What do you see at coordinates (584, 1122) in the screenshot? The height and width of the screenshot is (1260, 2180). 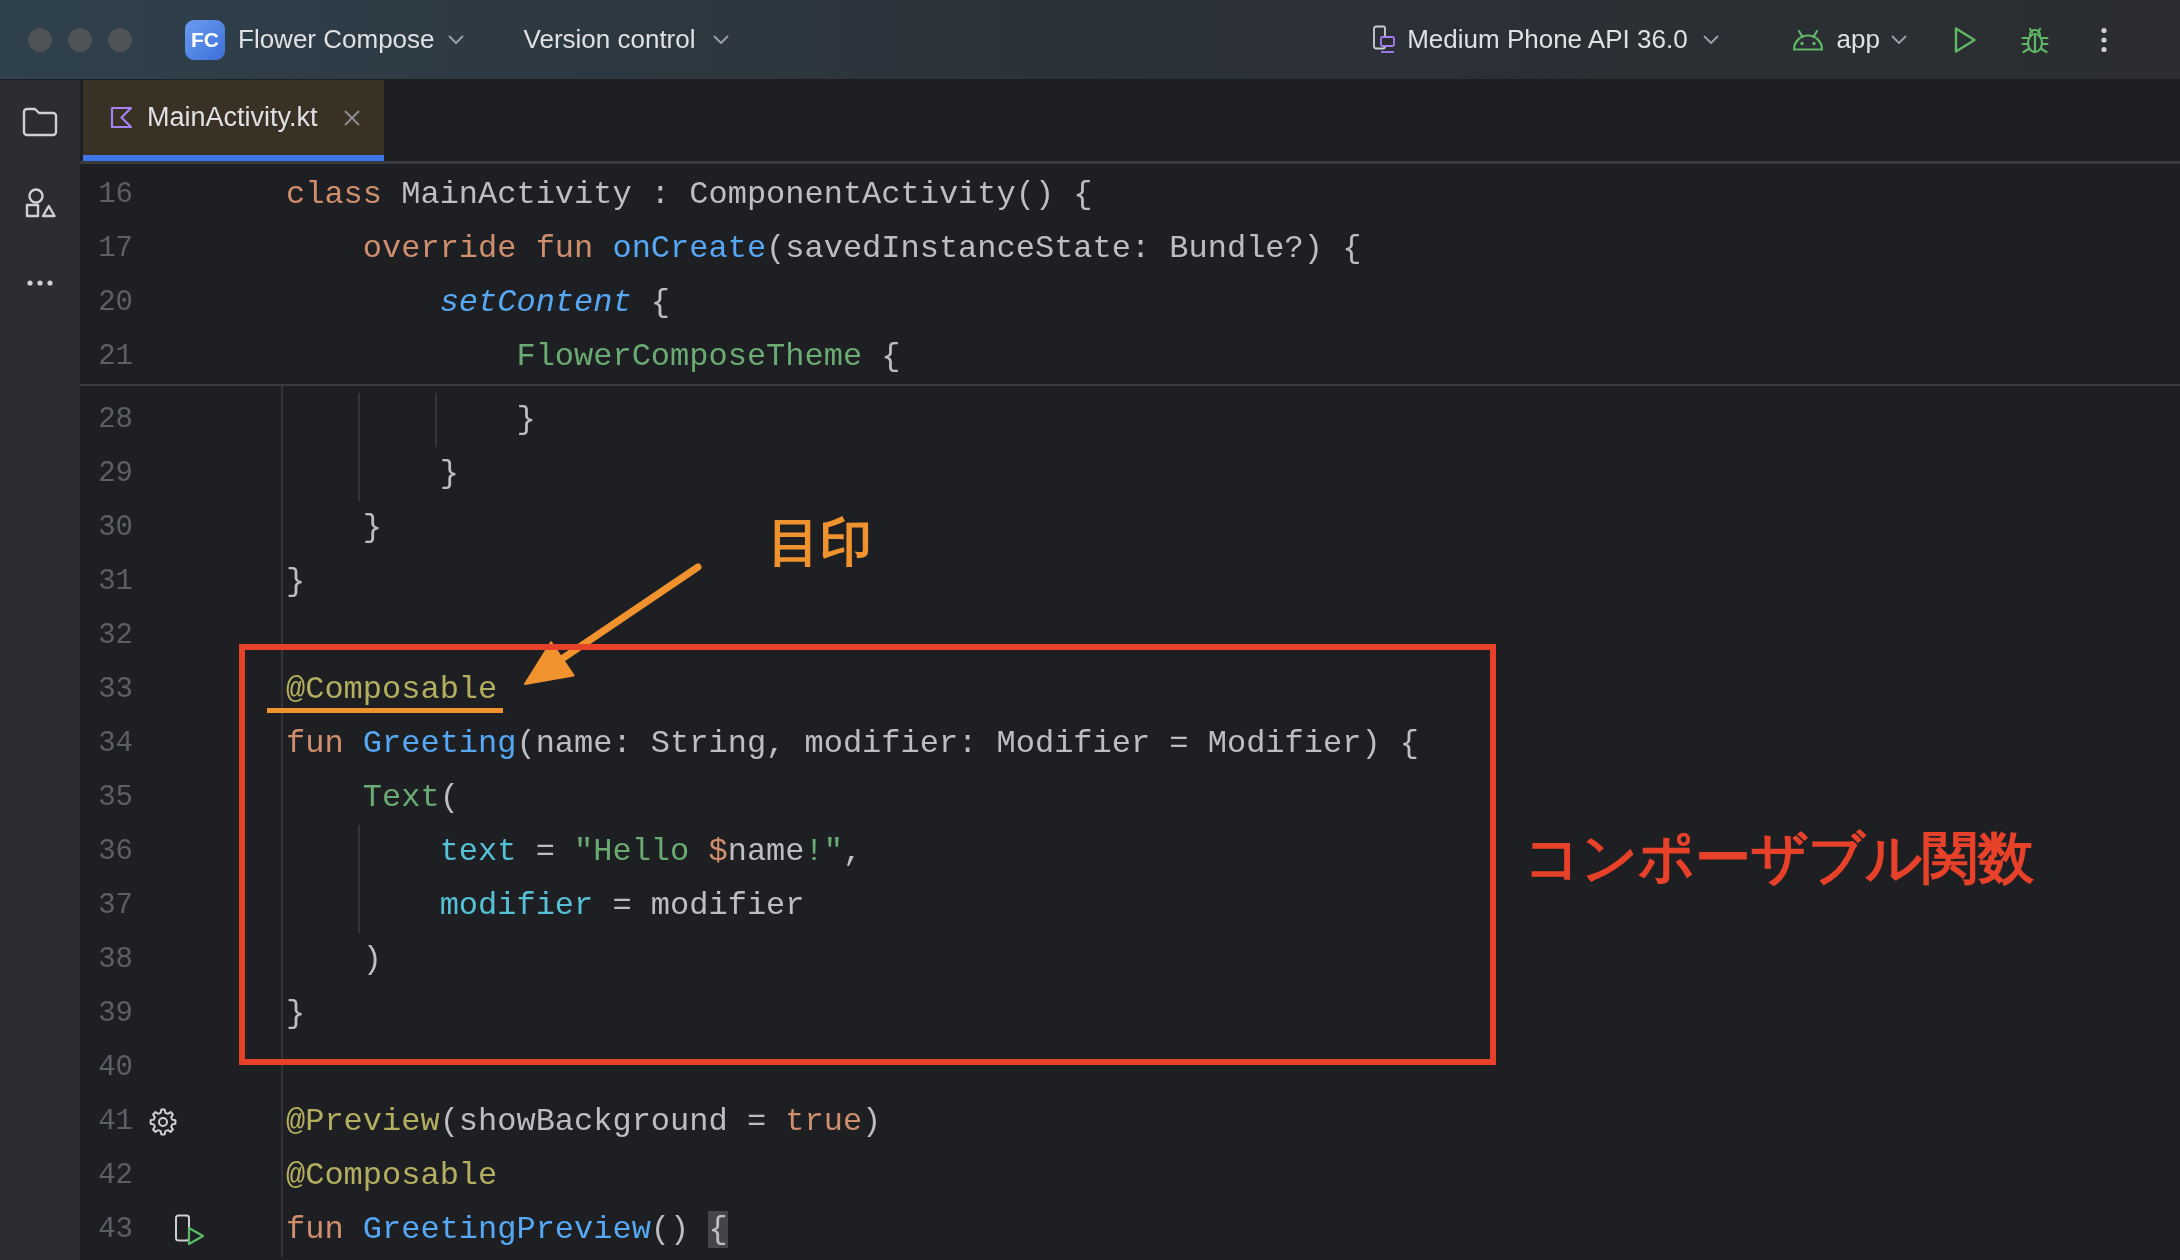 I see `code-line: @Preview(showBackground = true)` at bounding box center [584, 1122].